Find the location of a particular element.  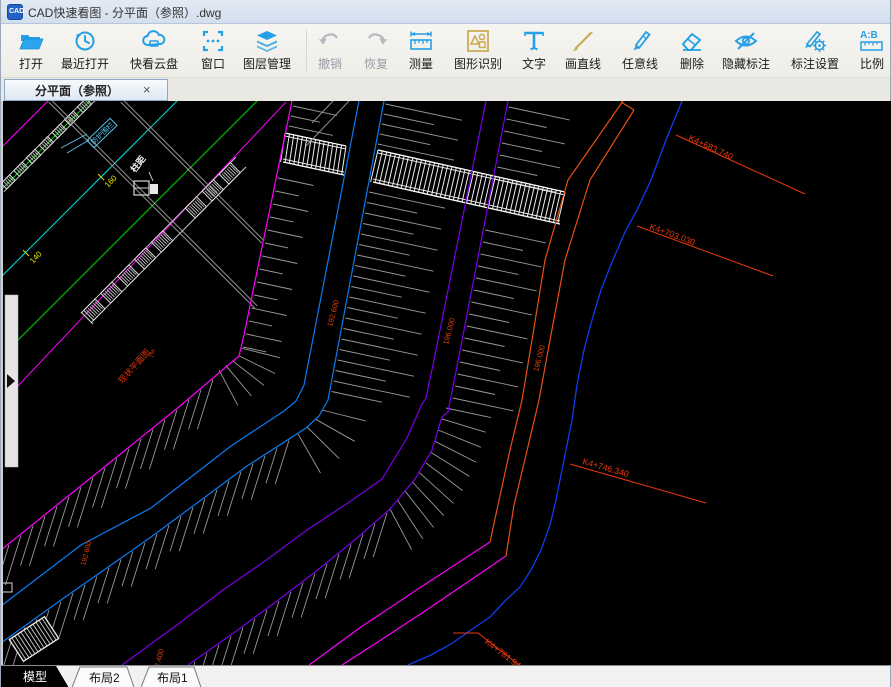

svg-text: 布局1 is located at coordinates (172, 678).